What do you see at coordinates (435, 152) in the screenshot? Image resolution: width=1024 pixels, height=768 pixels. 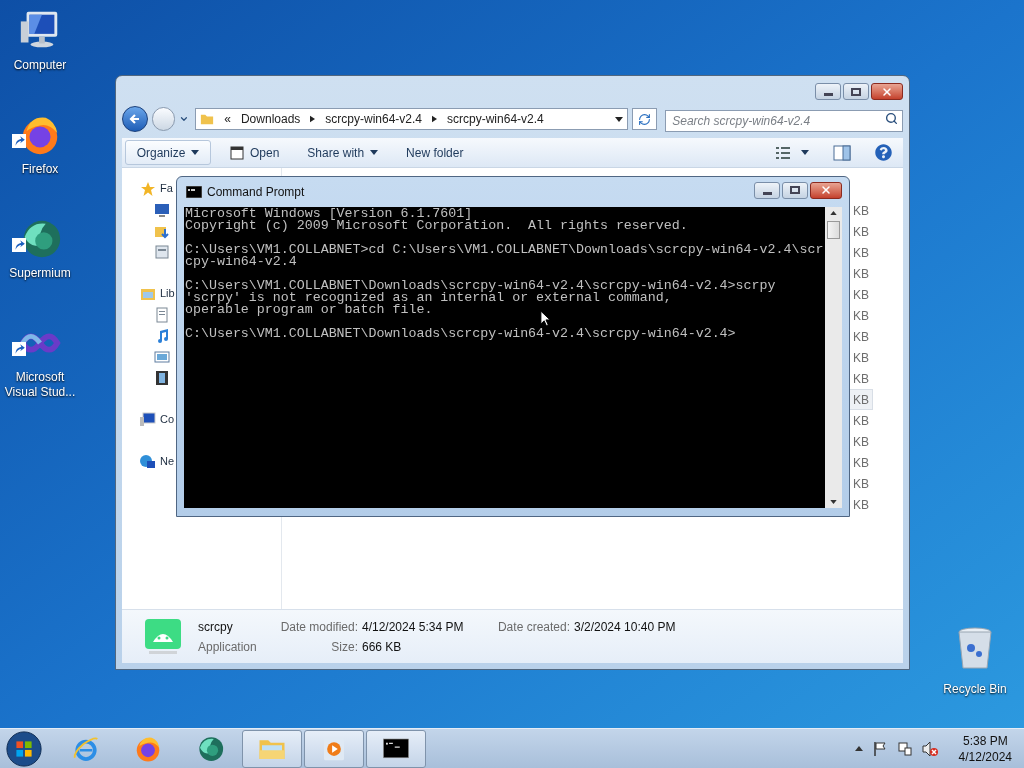 I see `toolbar-button: New folder` at bounding box center [435, 152].